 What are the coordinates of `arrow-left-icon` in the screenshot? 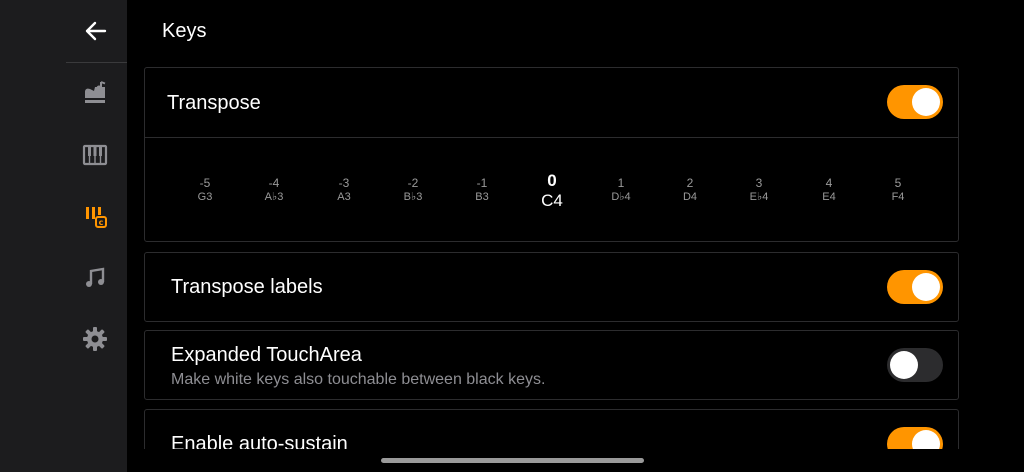 It's located at (96, 31).